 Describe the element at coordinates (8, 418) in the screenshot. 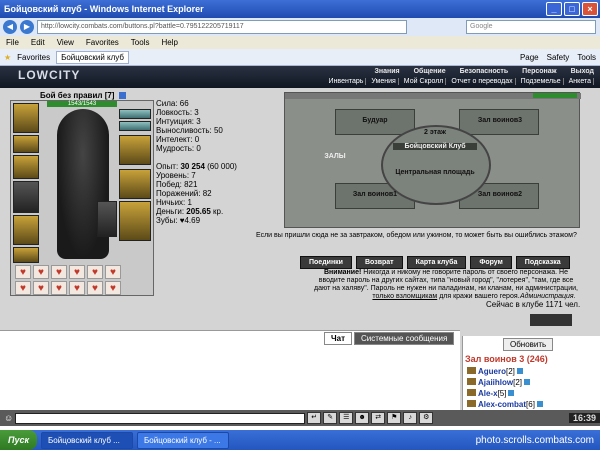

I see `smiley-icon: ☺` at that location.